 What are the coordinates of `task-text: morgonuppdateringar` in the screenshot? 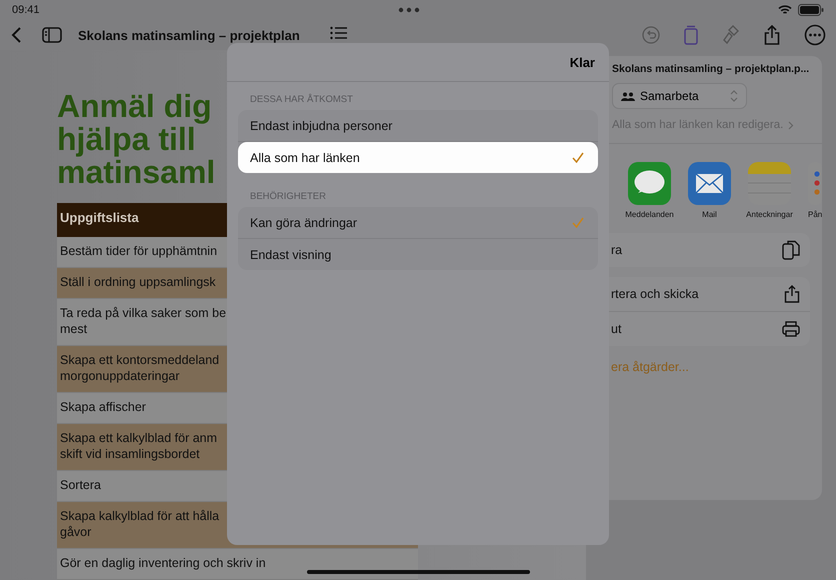 It's located at (120, 376).